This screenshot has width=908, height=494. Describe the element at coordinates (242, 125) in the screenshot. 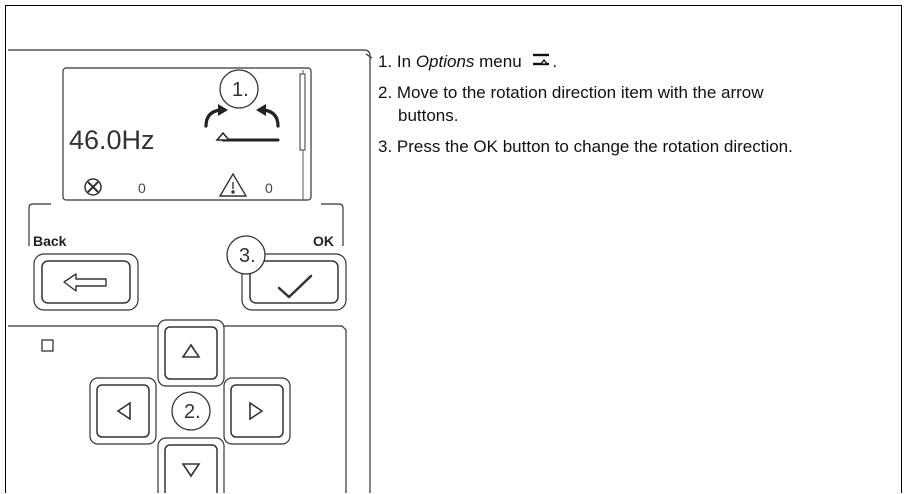

I see `rotation-direction-icon` at that location.